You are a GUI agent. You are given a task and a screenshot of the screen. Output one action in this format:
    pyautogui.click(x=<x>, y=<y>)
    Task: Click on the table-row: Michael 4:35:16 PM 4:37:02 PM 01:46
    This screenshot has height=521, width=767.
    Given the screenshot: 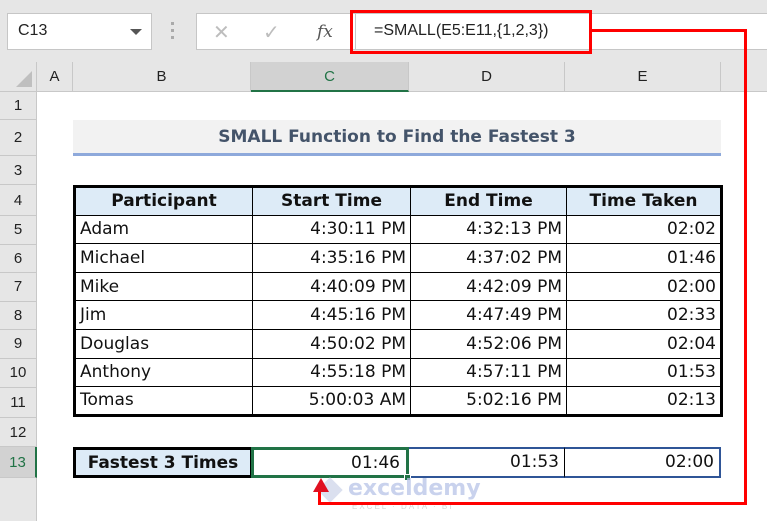 What is the action you would take?
    pyautogui.click(x=398, y=258)
    